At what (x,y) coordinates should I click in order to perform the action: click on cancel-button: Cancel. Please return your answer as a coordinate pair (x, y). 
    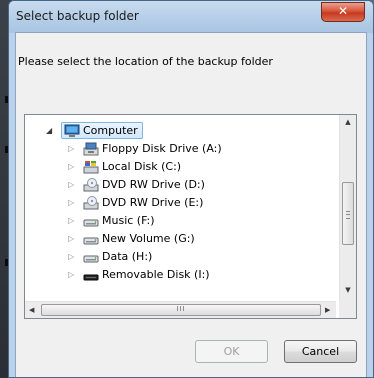
    Looking at the image, I should click on (320, 351).